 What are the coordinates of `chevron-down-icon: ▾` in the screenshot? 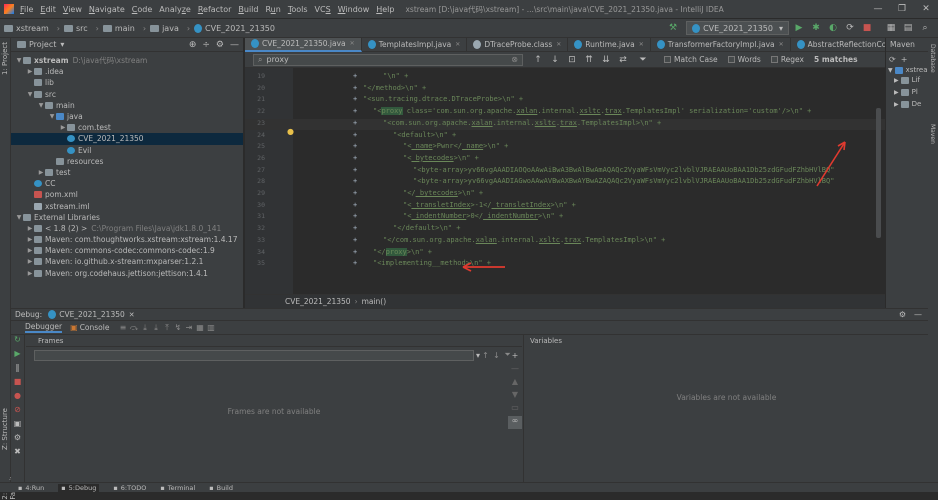 It's located at (62, 44).